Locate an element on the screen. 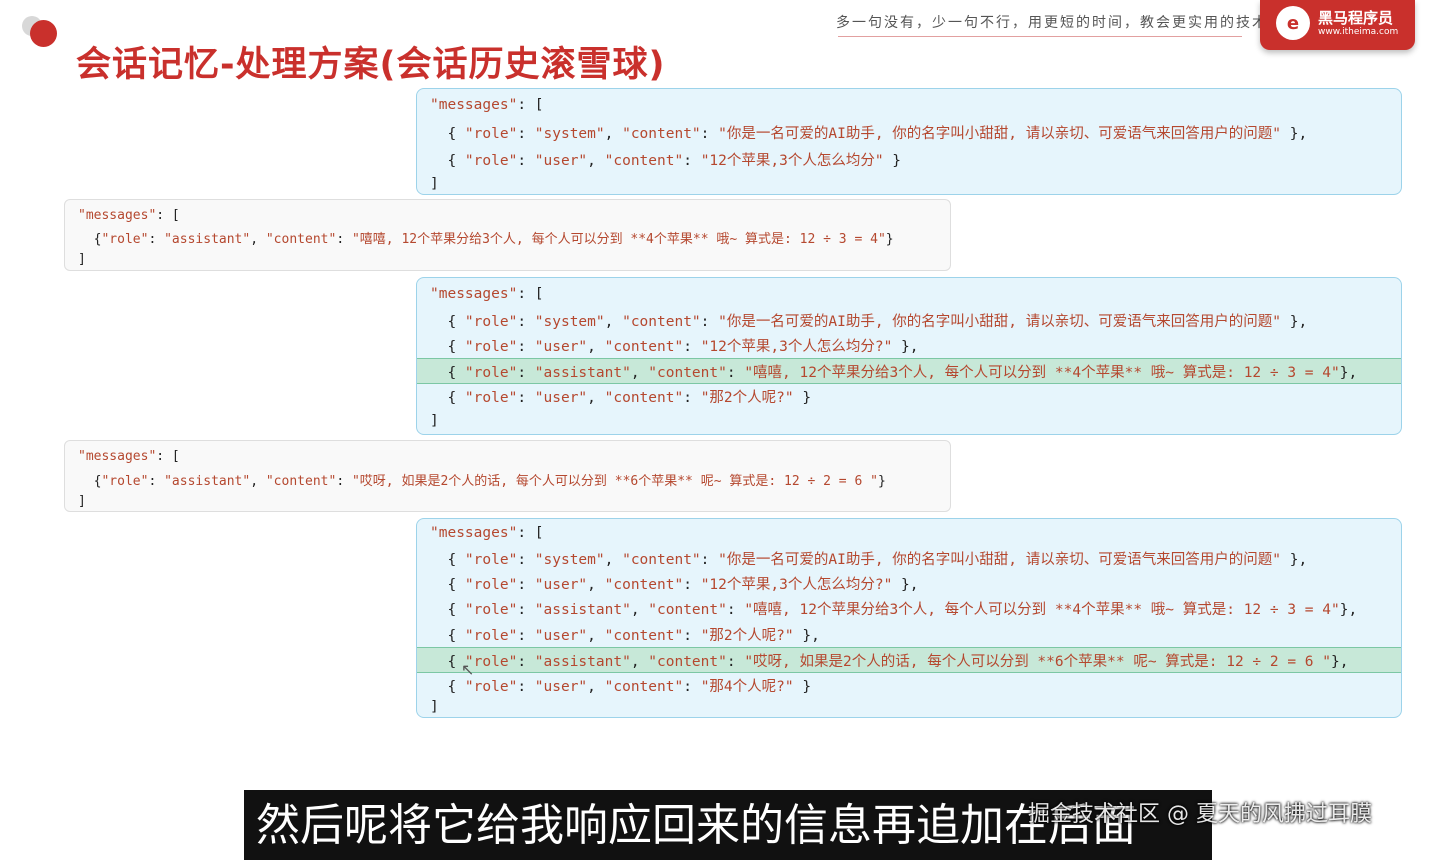 This screenshot has width=1438, height=860. code-line: { "role": "user", "content": "那4个人呢?" } is located at coordinates (621, 686).